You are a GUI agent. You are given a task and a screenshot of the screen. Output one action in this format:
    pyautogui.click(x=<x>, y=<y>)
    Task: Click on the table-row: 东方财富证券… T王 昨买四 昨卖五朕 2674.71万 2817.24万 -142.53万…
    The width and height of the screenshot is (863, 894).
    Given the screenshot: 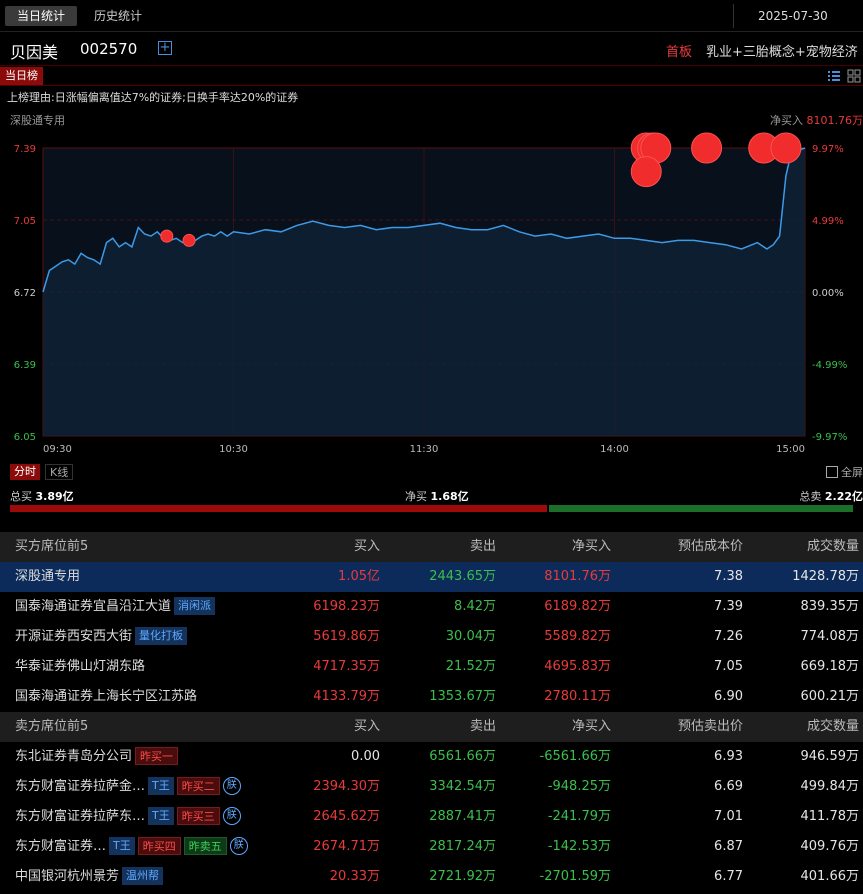 What is the action you would take?
    pyautogui.click(x=431, y=847)
    